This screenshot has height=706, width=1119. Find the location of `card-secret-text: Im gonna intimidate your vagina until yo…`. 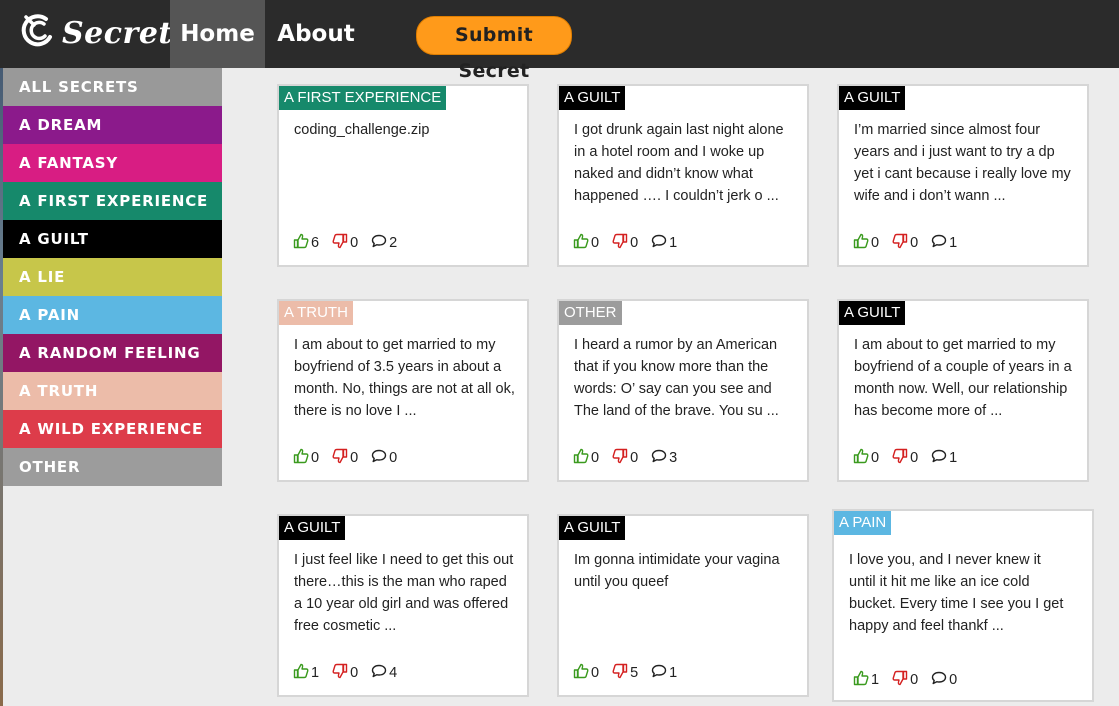

card-secret-text: Im gonna intimidate your vagina until yo… is located at coordinates (677, 571).